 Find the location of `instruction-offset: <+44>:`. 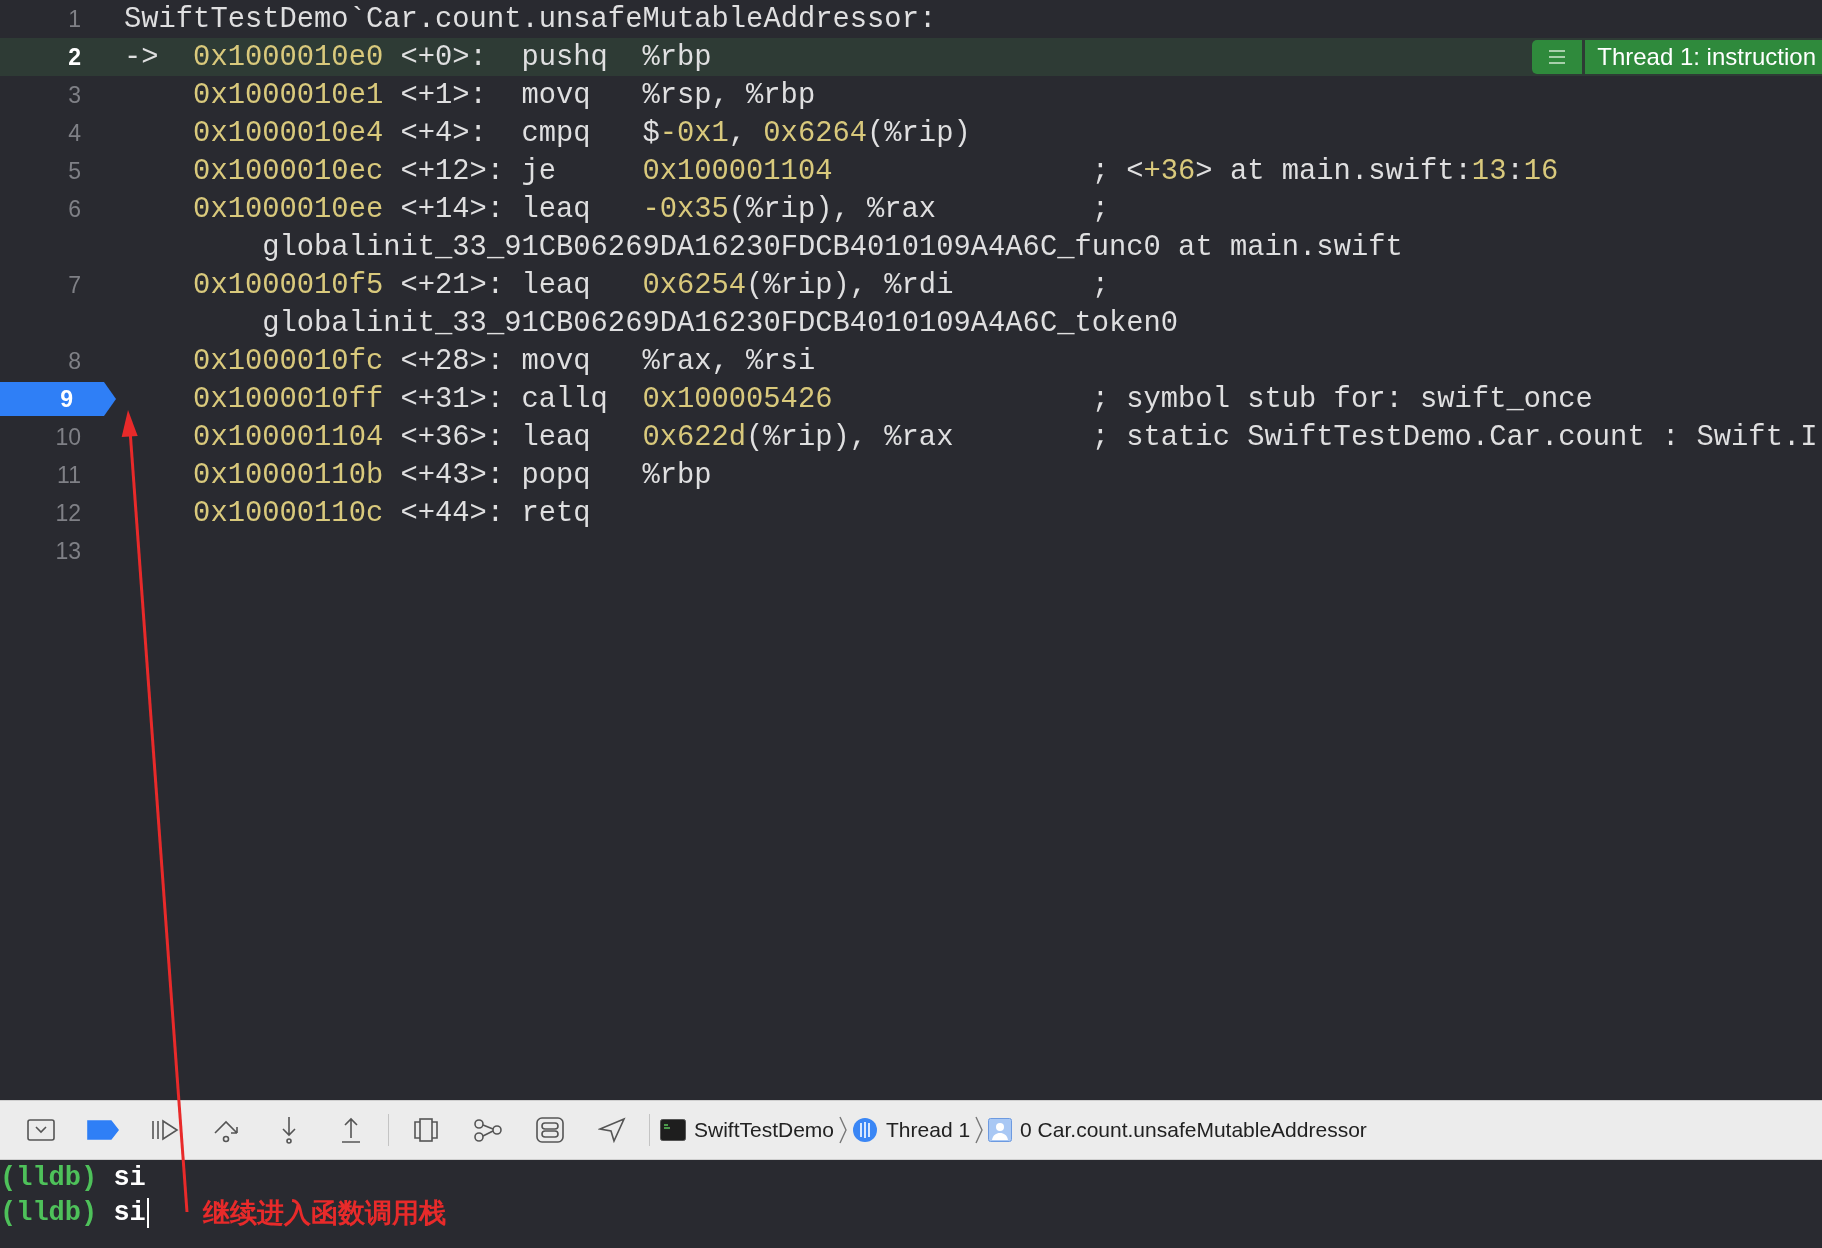

instruction-offset: <+44>: is located at coordinates (452, 513).